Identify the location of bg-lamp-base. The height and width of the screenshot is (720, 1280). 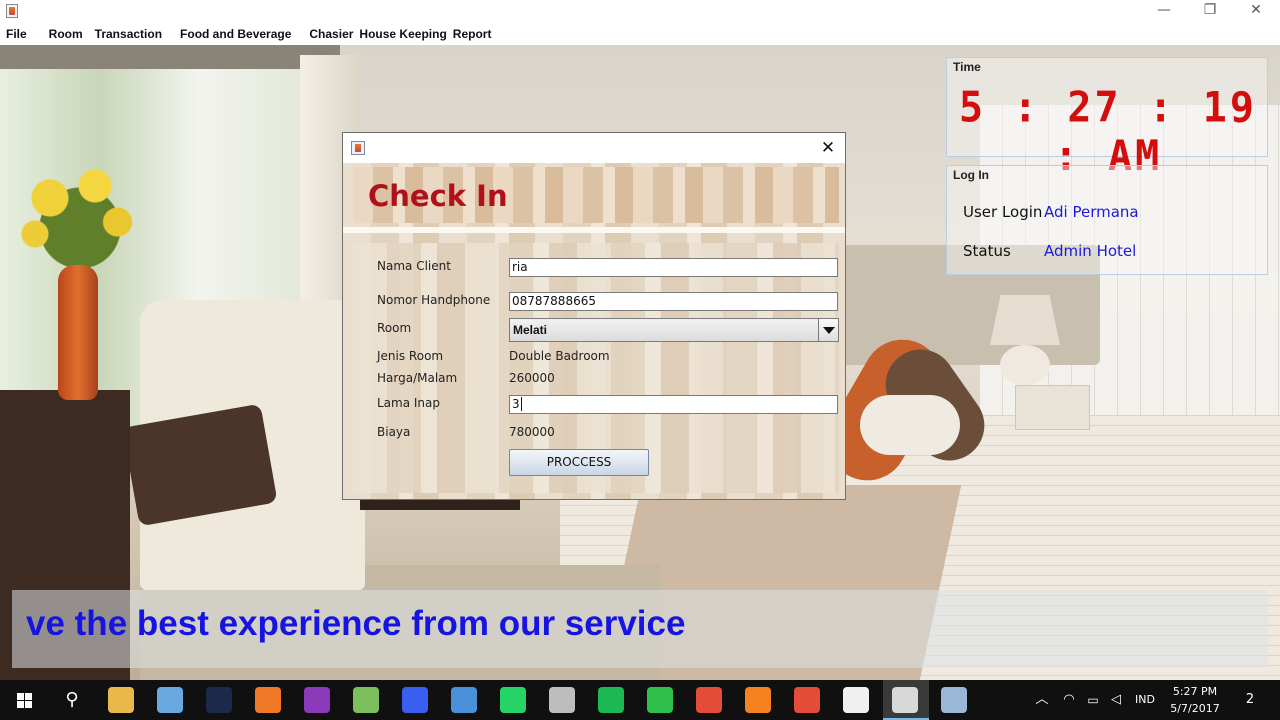
(1025, 365).